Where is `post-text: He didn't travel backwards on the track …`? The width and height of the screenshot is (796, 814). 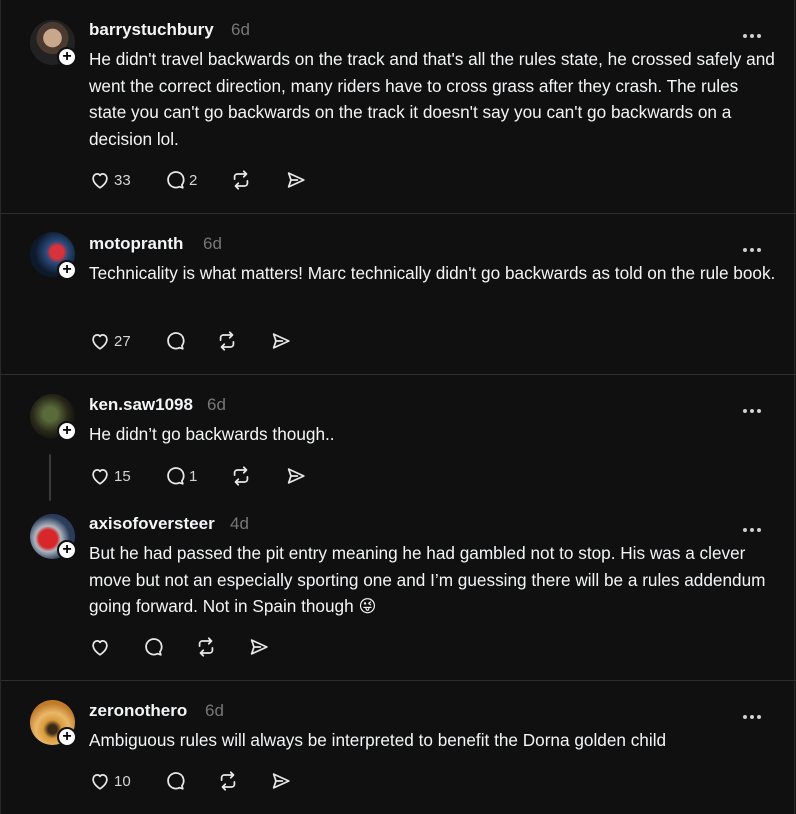
post-text: He didn't travel backwards on the track … is located at coordinates (432, 99).